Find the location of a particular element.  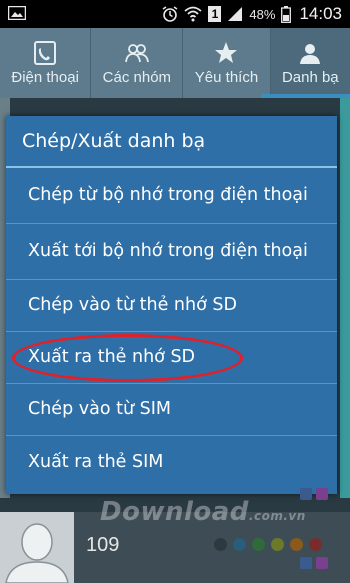

signal-icon is located at coordinates (235, 14).